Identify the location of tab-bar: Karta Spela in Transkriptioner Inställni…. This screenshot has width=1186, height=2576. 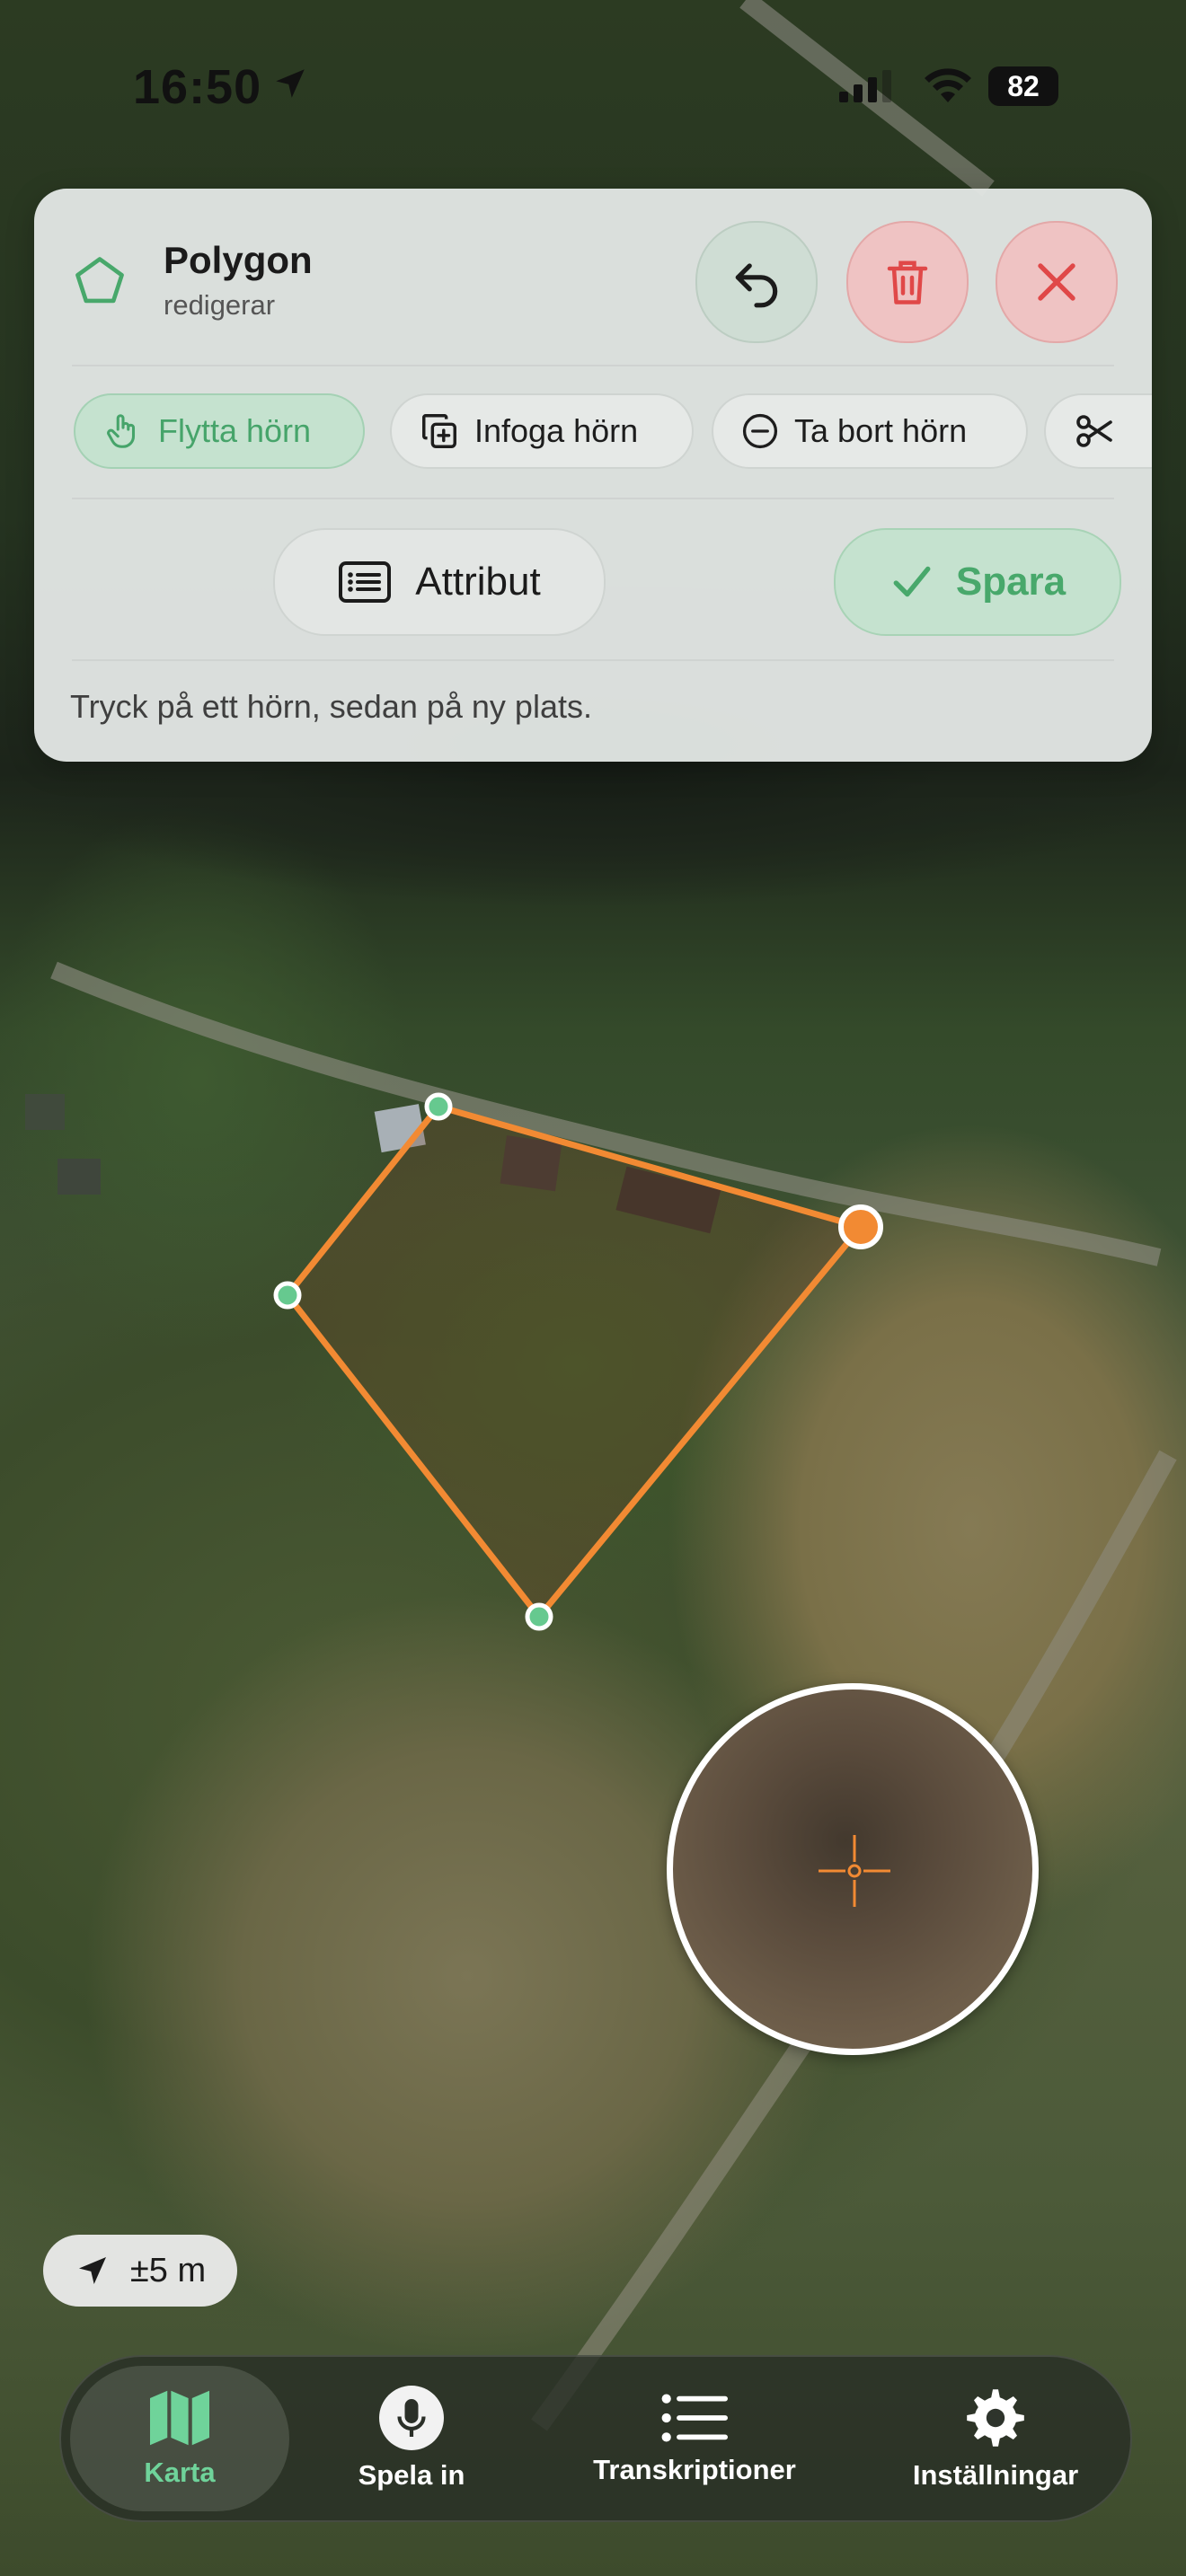
(595, 2438).